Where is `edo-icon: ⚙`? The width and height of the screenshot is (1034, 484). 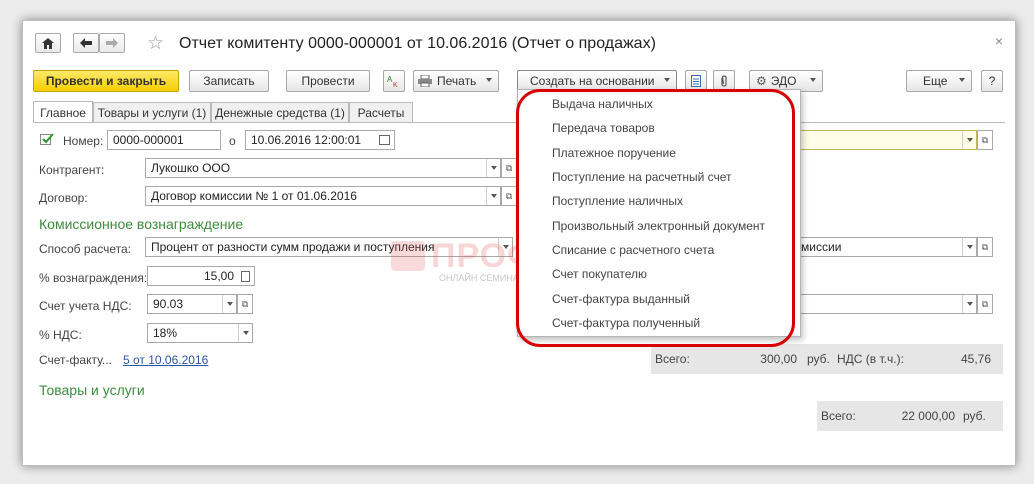
edo-icon: ⚙ is located at coordinates (761, 81).